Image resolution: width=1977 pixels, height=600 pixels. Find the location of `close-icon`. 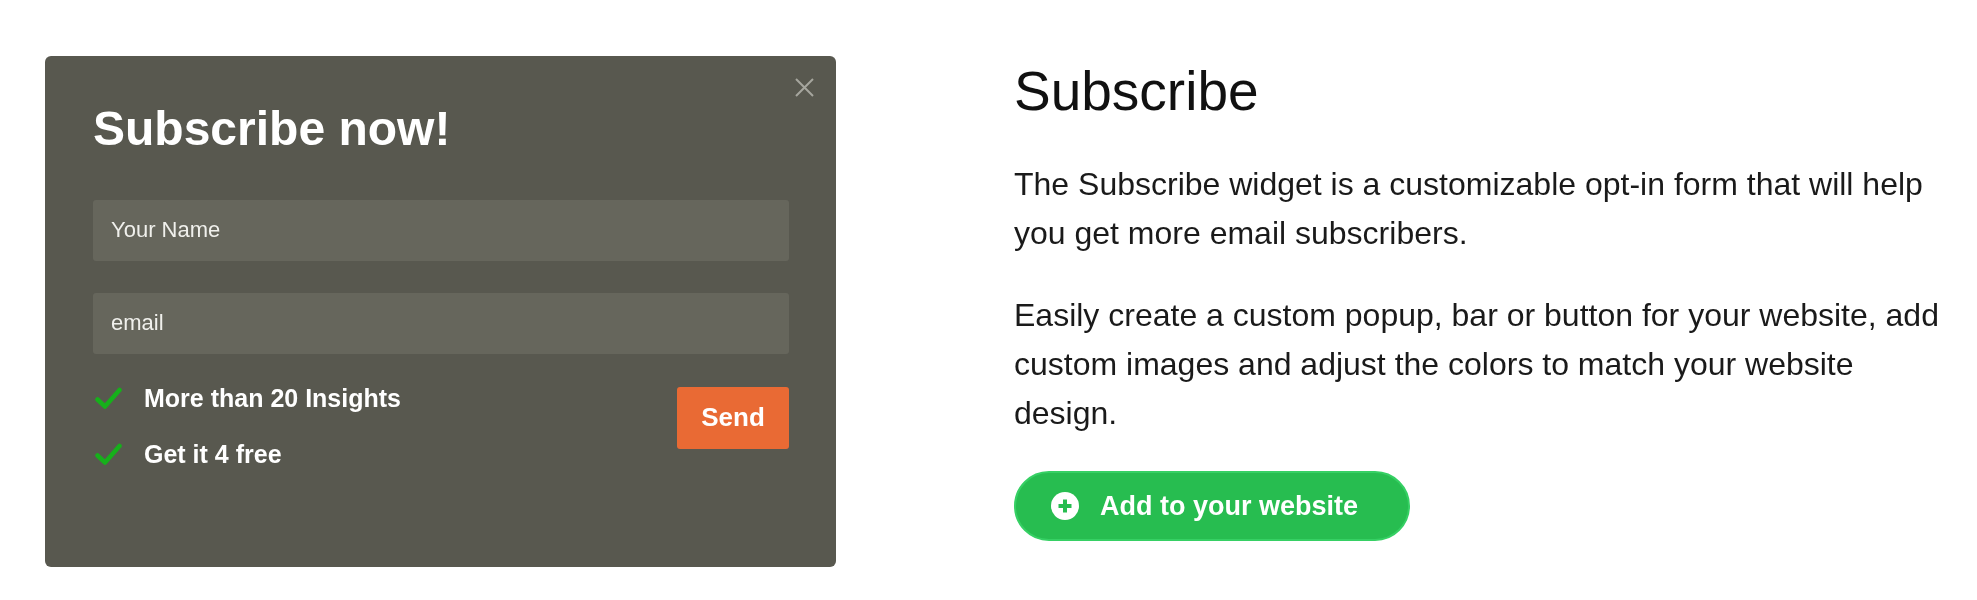

close-icon is located at coordinates (804, 87).